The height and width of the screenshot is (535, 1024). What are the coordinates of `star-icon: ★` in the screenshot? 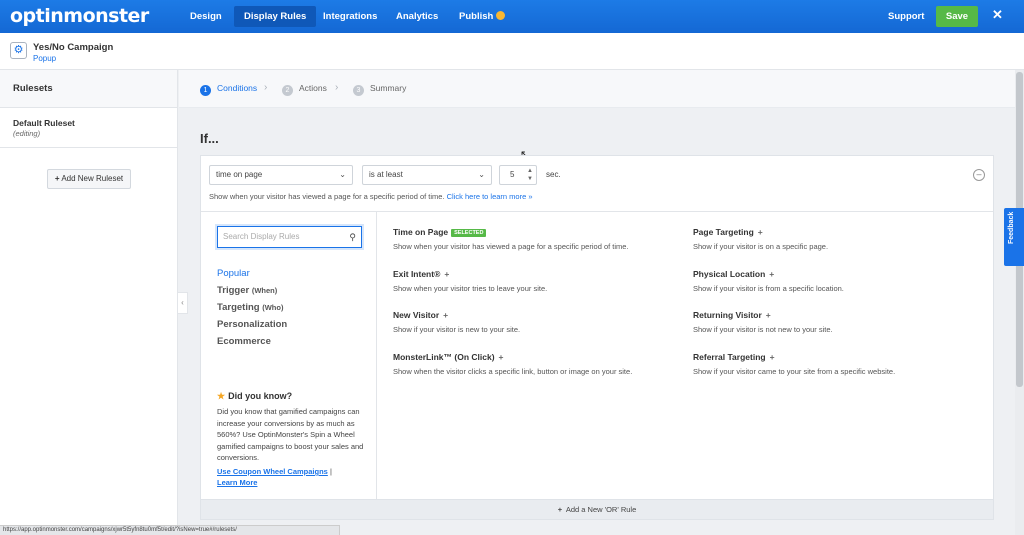 It's located at (221, 396).